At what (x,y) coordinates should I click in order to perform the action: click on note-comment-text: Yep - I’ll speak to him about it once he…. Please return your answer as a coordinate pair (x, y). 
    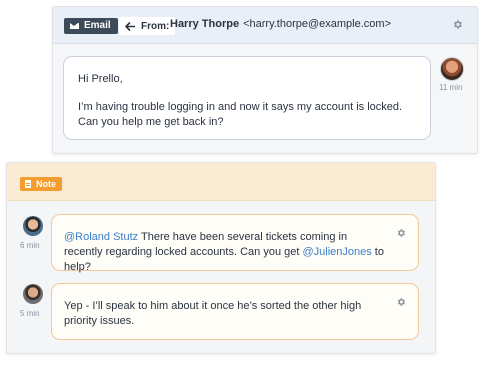
    Looking at the image, I should click on (213, 313).